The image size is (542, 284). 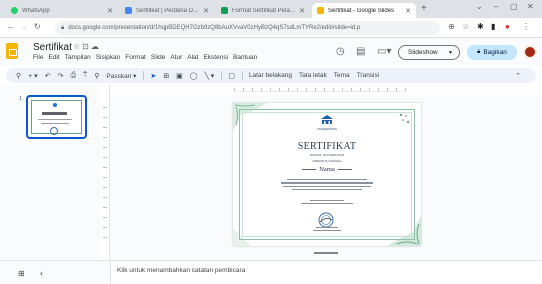 What do you see at coordinates (52, 47) in the screenshot?
I see `document-title: Sertifikat` at bounding box center [52, 47].